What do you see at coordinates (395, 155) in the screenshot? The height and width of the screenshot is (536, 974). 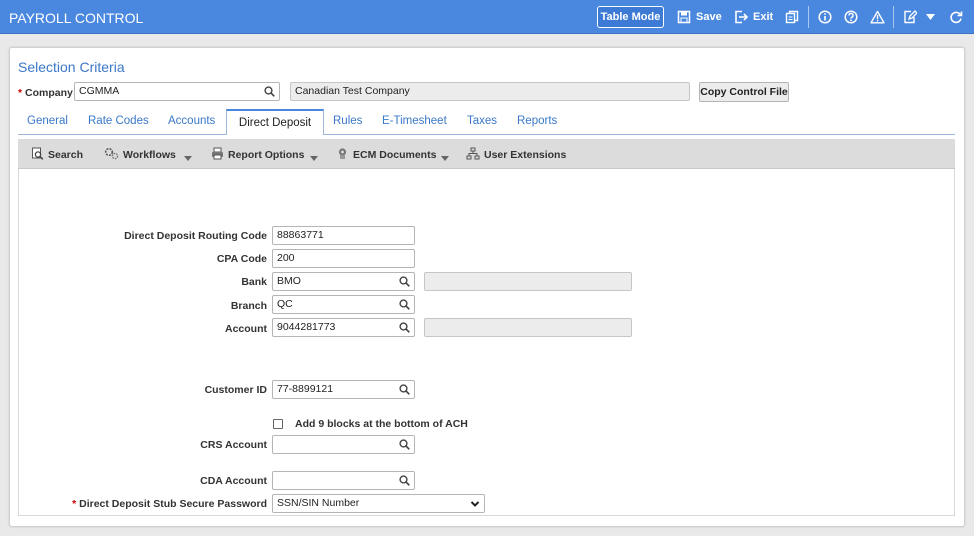 I see `toolbar-ecm-documents-label: ECM Documents` at bounding box center [395, 155].